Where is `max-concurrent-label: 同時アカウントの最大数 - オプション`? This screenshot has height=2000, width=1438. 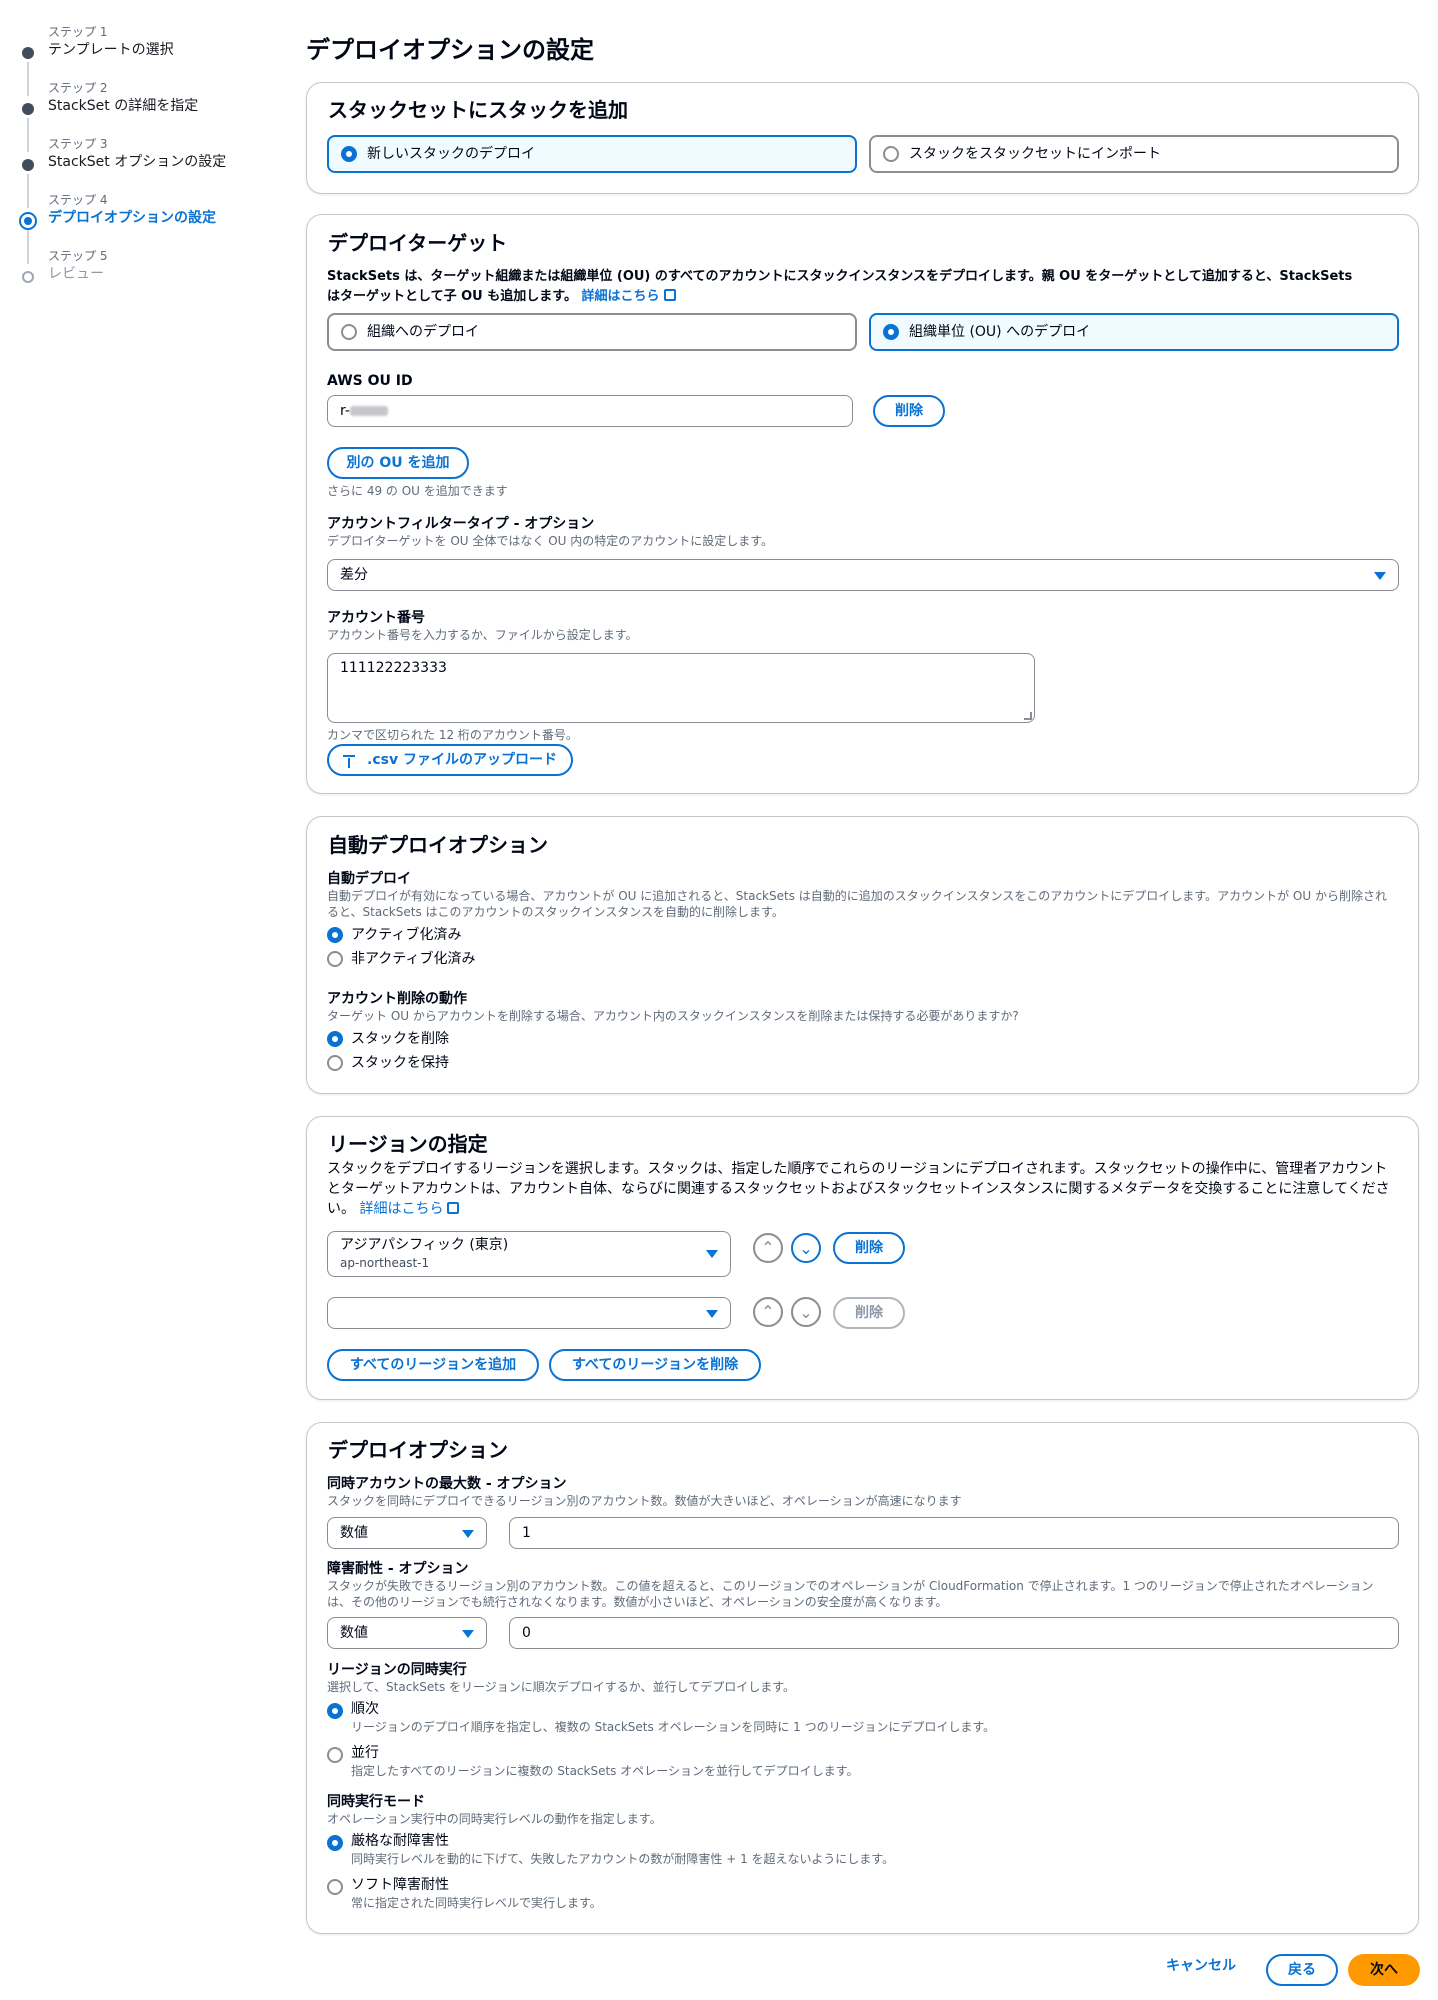
max-concurrent-label: 同時アカウントの最大数 - オプション is located at coordinates (447, 1484).